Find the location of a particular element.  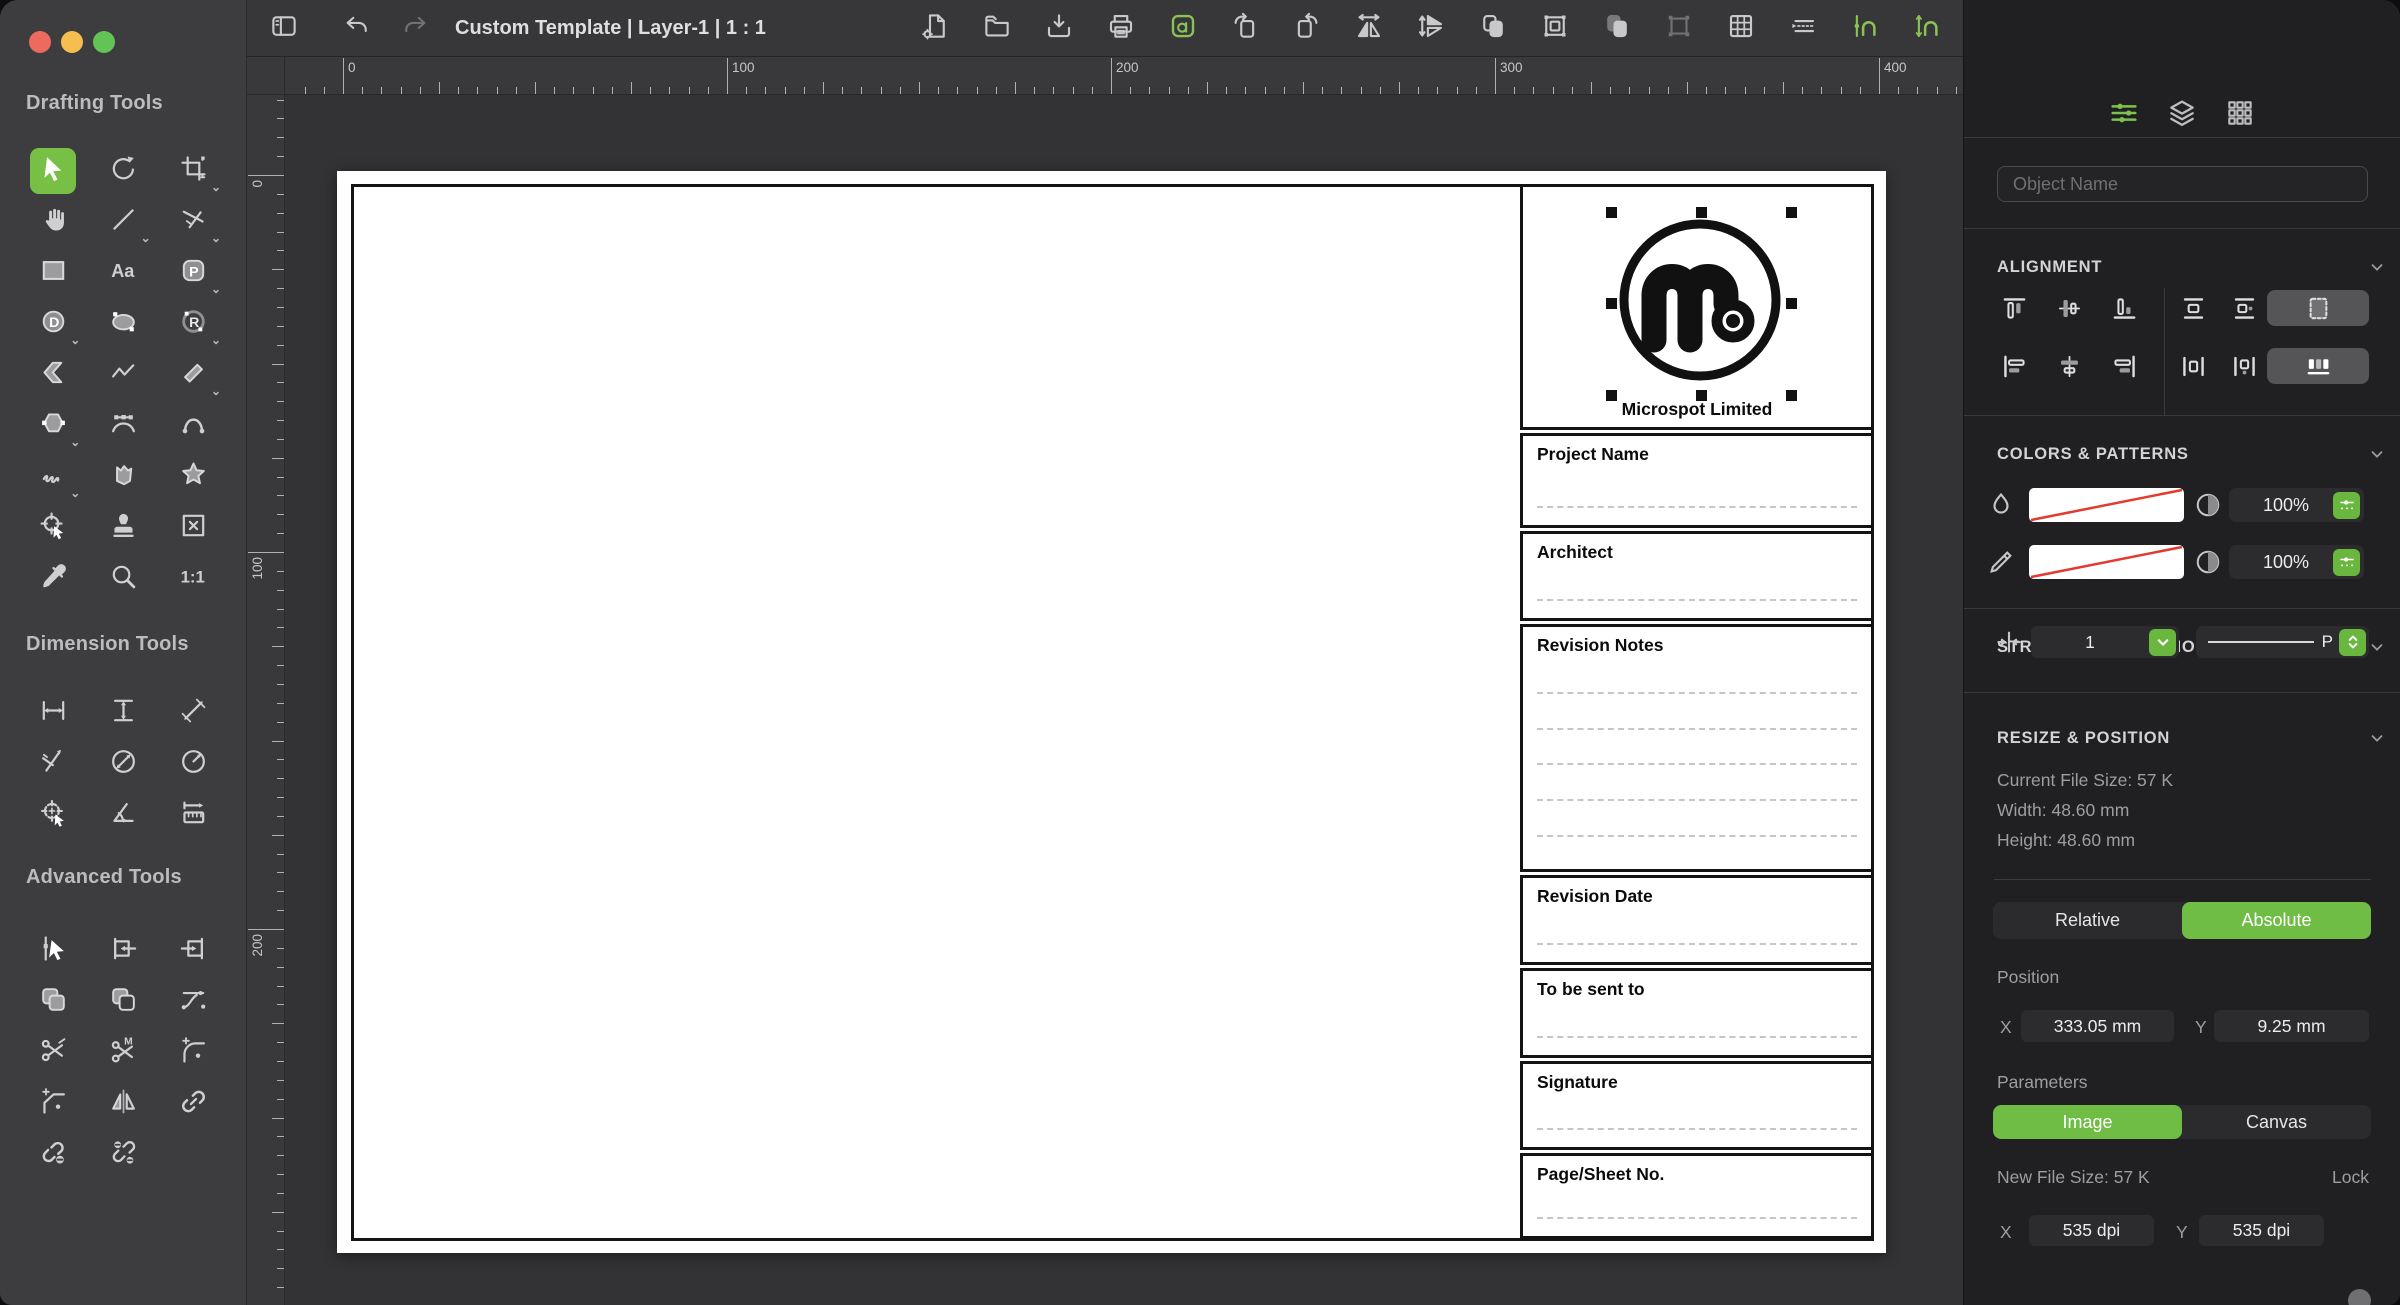

stroke-width-dropdown is located at coordinates (2162, 642).